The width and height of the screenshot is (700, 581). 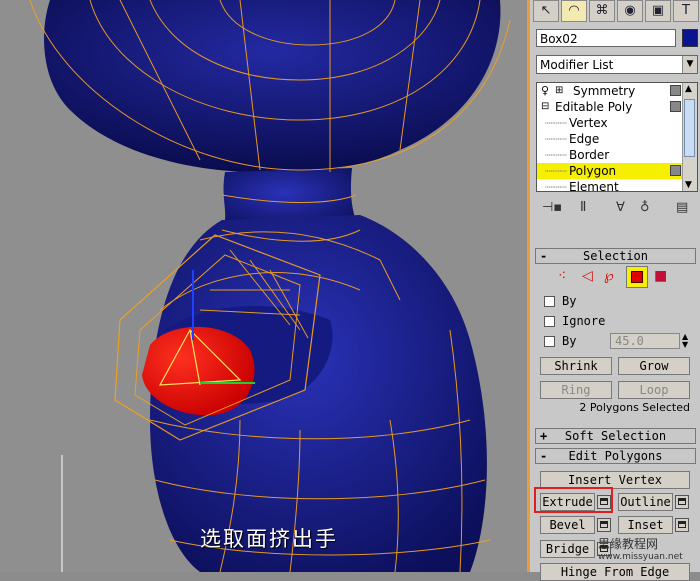 I want to click on stack-item-edge: ┈┈┈ Edge, so click(x=611, y=139).